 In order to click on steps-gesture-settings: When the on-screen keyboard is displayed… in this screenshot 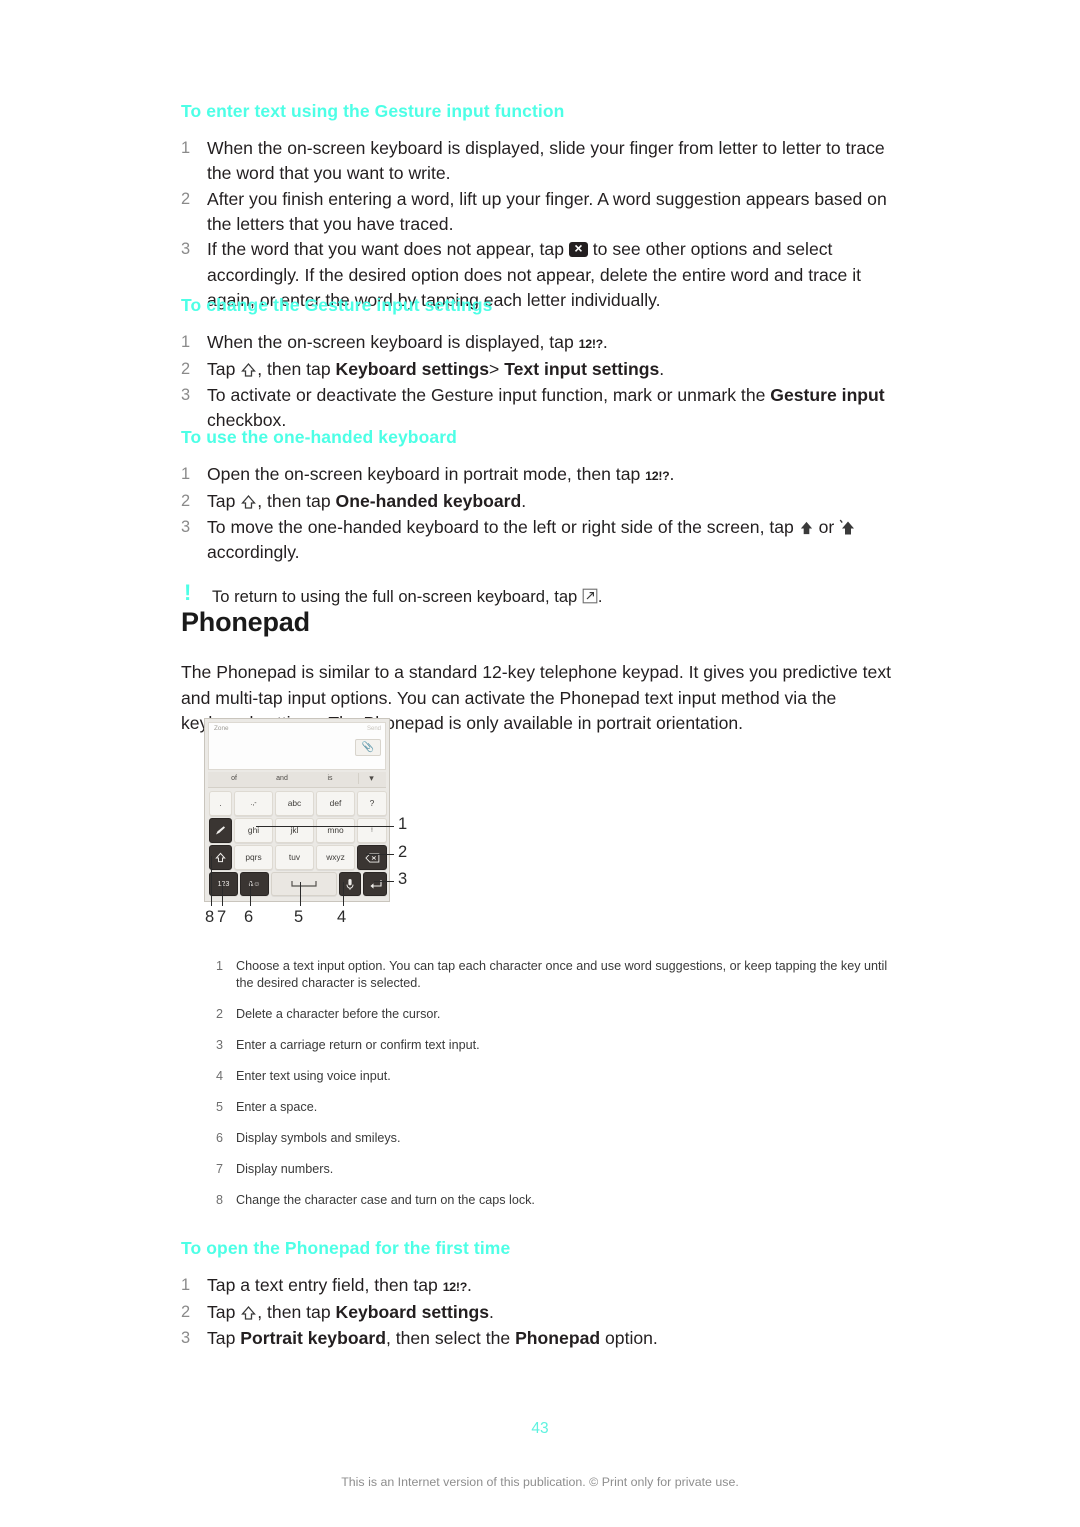, I will do `click(542, 382)`.